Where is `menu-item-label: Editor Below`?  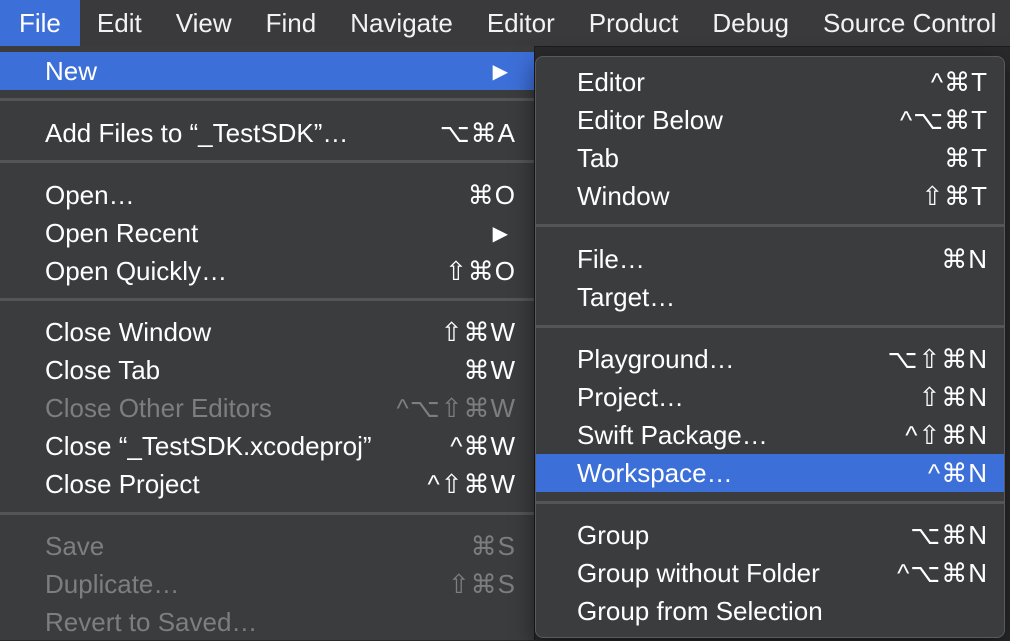 menu-item-label: Editor Below is located at coordinates (650, 119).